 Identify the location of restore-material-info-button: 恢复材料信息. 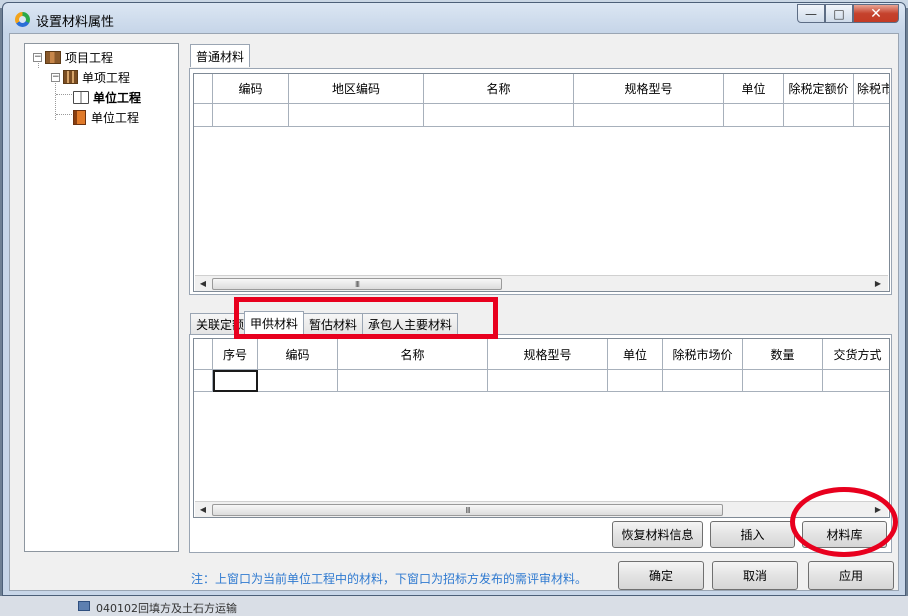
(657, 534).